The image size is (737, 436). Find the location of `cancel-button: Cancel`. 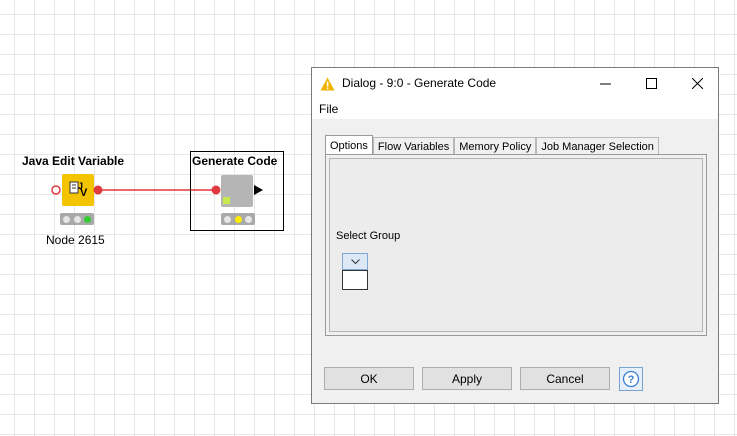

cancel-button: Cancel is located at coordinates (565, 378).